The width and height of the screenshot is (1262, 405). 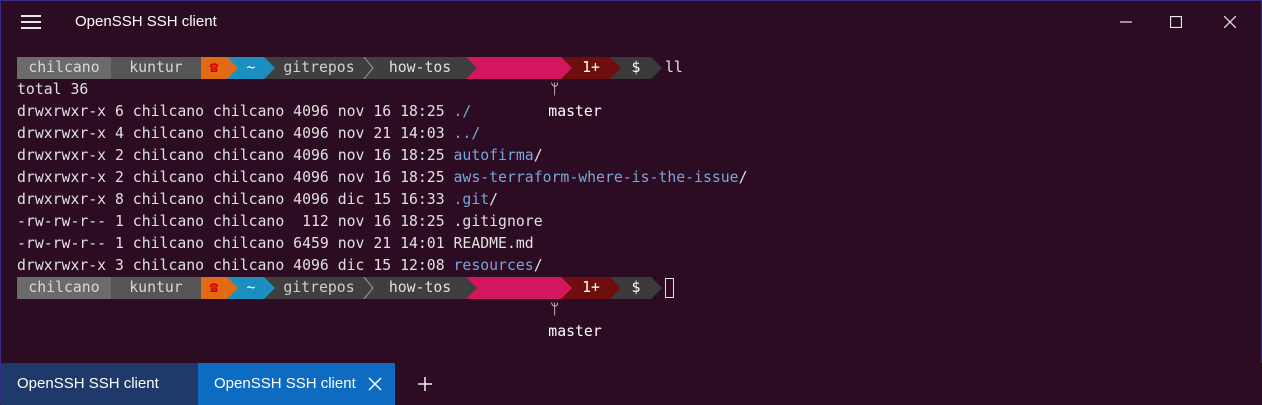 What do you see at coordinates (146, 21) in the screenshot?
I see `window-title: OpenSSH SSH client` at bounding box center [146, 21].